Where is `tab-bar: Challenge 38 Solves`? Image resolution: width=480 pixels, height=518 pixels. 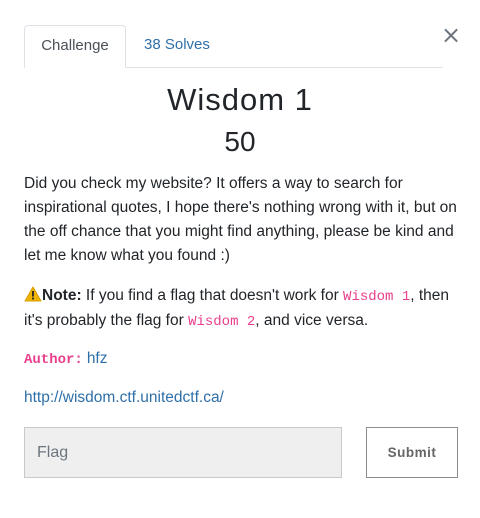 tab-bar: Challenge 38 Solves is located at coordinates (233, 46).